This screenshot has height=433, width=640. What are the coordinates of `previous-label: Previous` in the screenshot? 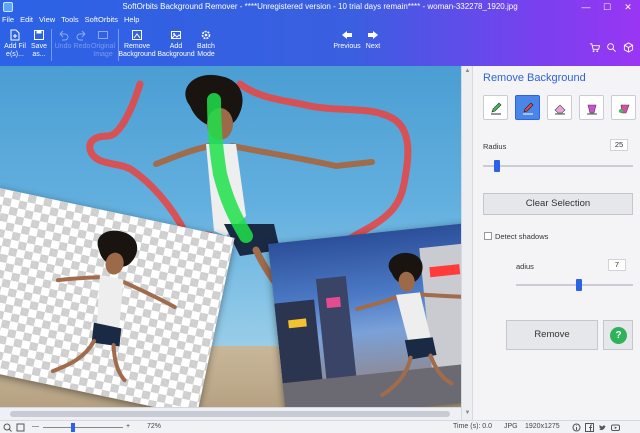 It's located at (347, 46).